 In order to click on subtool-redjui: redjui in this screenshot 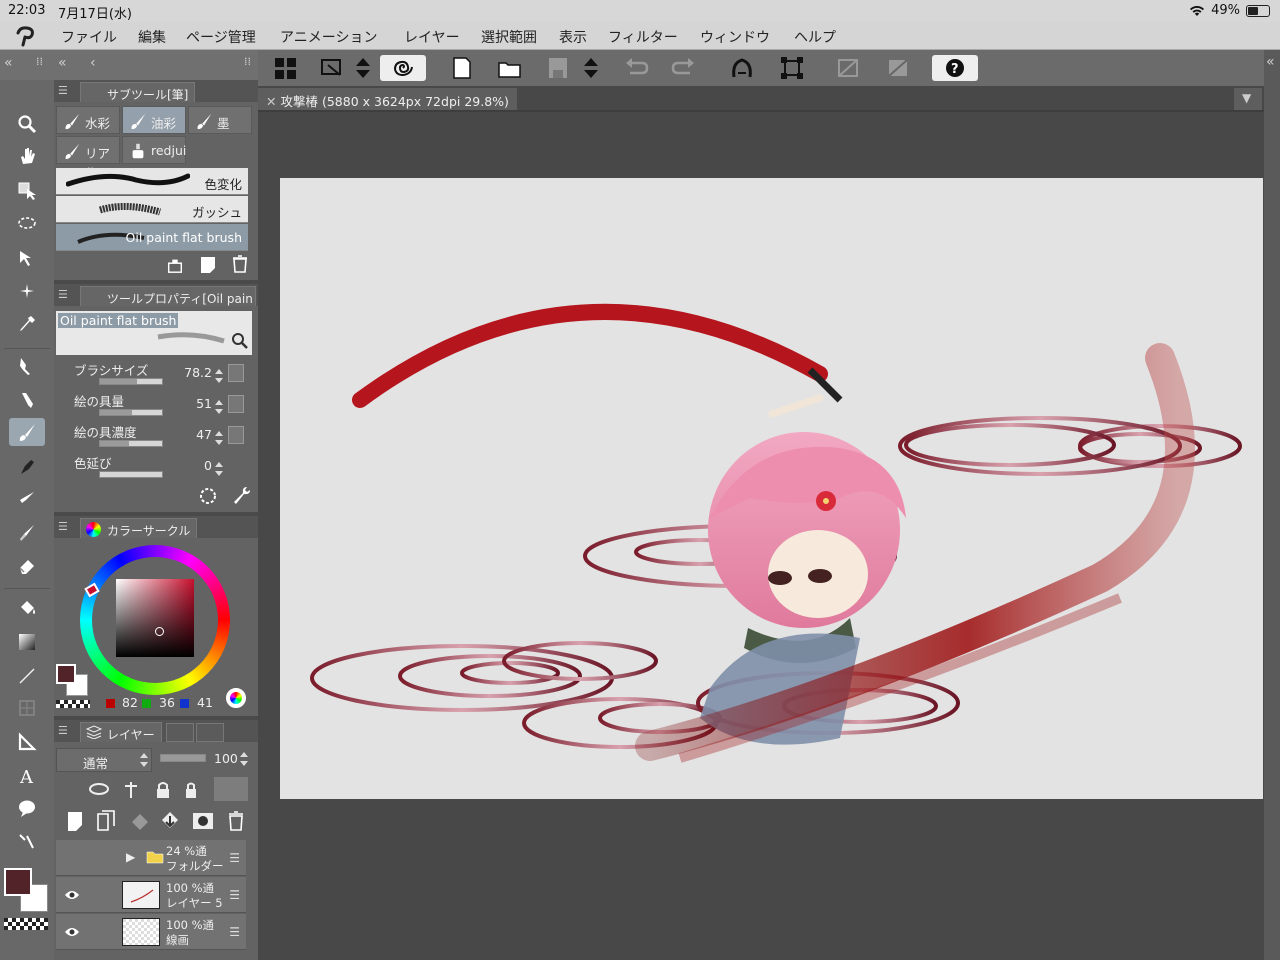, I will do `click(154, 150)`.